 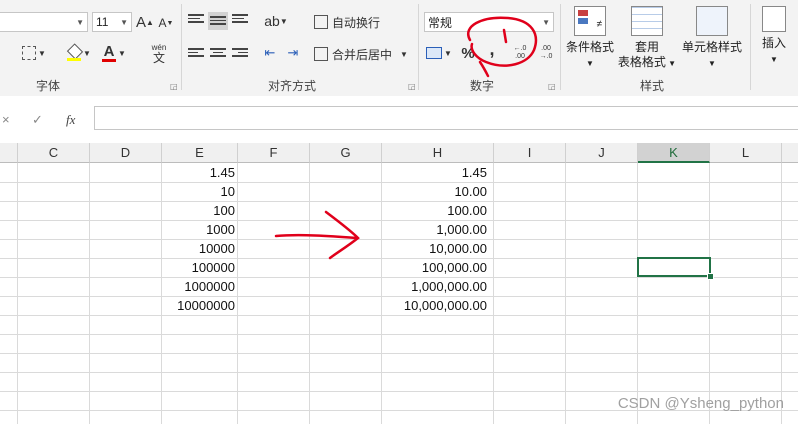 I want to click on annotation-circle, so click(x=502, y=47).